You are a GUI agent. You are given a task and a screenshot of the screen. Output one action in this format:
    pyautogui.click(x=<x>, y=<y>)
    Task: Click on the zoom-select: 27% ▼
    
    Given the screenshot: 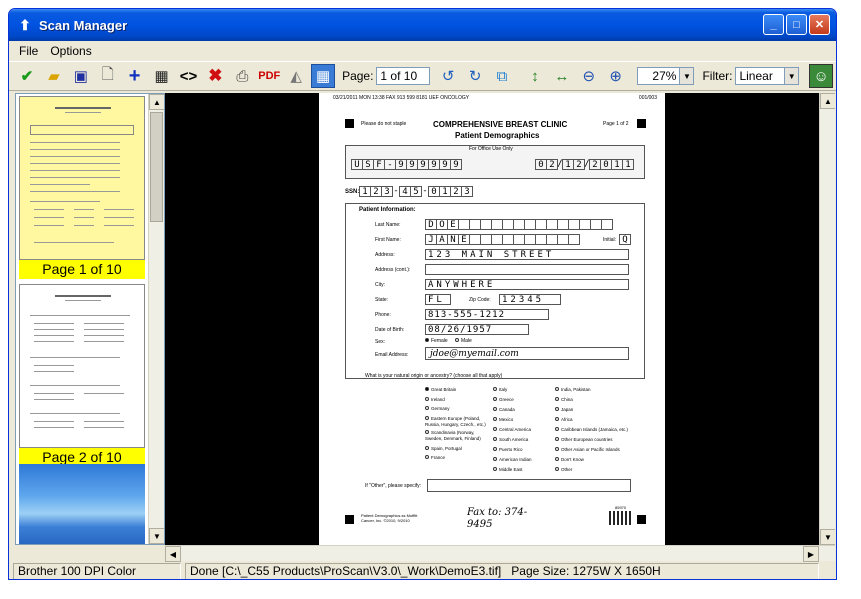 What is the action you would take?
    pyautogui.click(x=665, y=76)
    